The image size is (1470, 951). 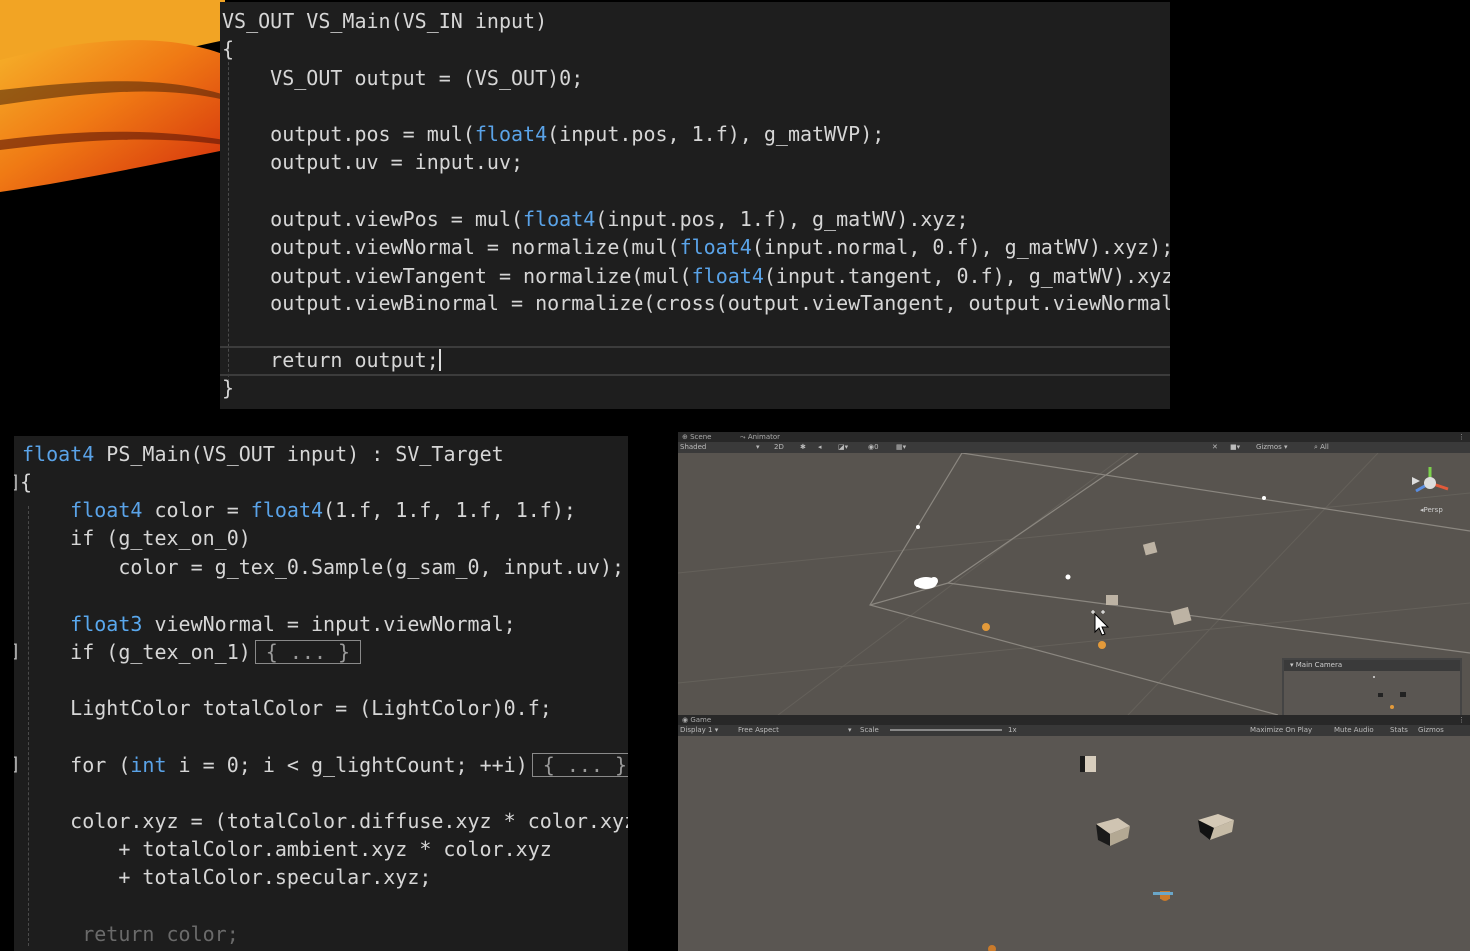 I want to click on main-camera-title: ▾ Main Camera, so click(x=1372, y=665).